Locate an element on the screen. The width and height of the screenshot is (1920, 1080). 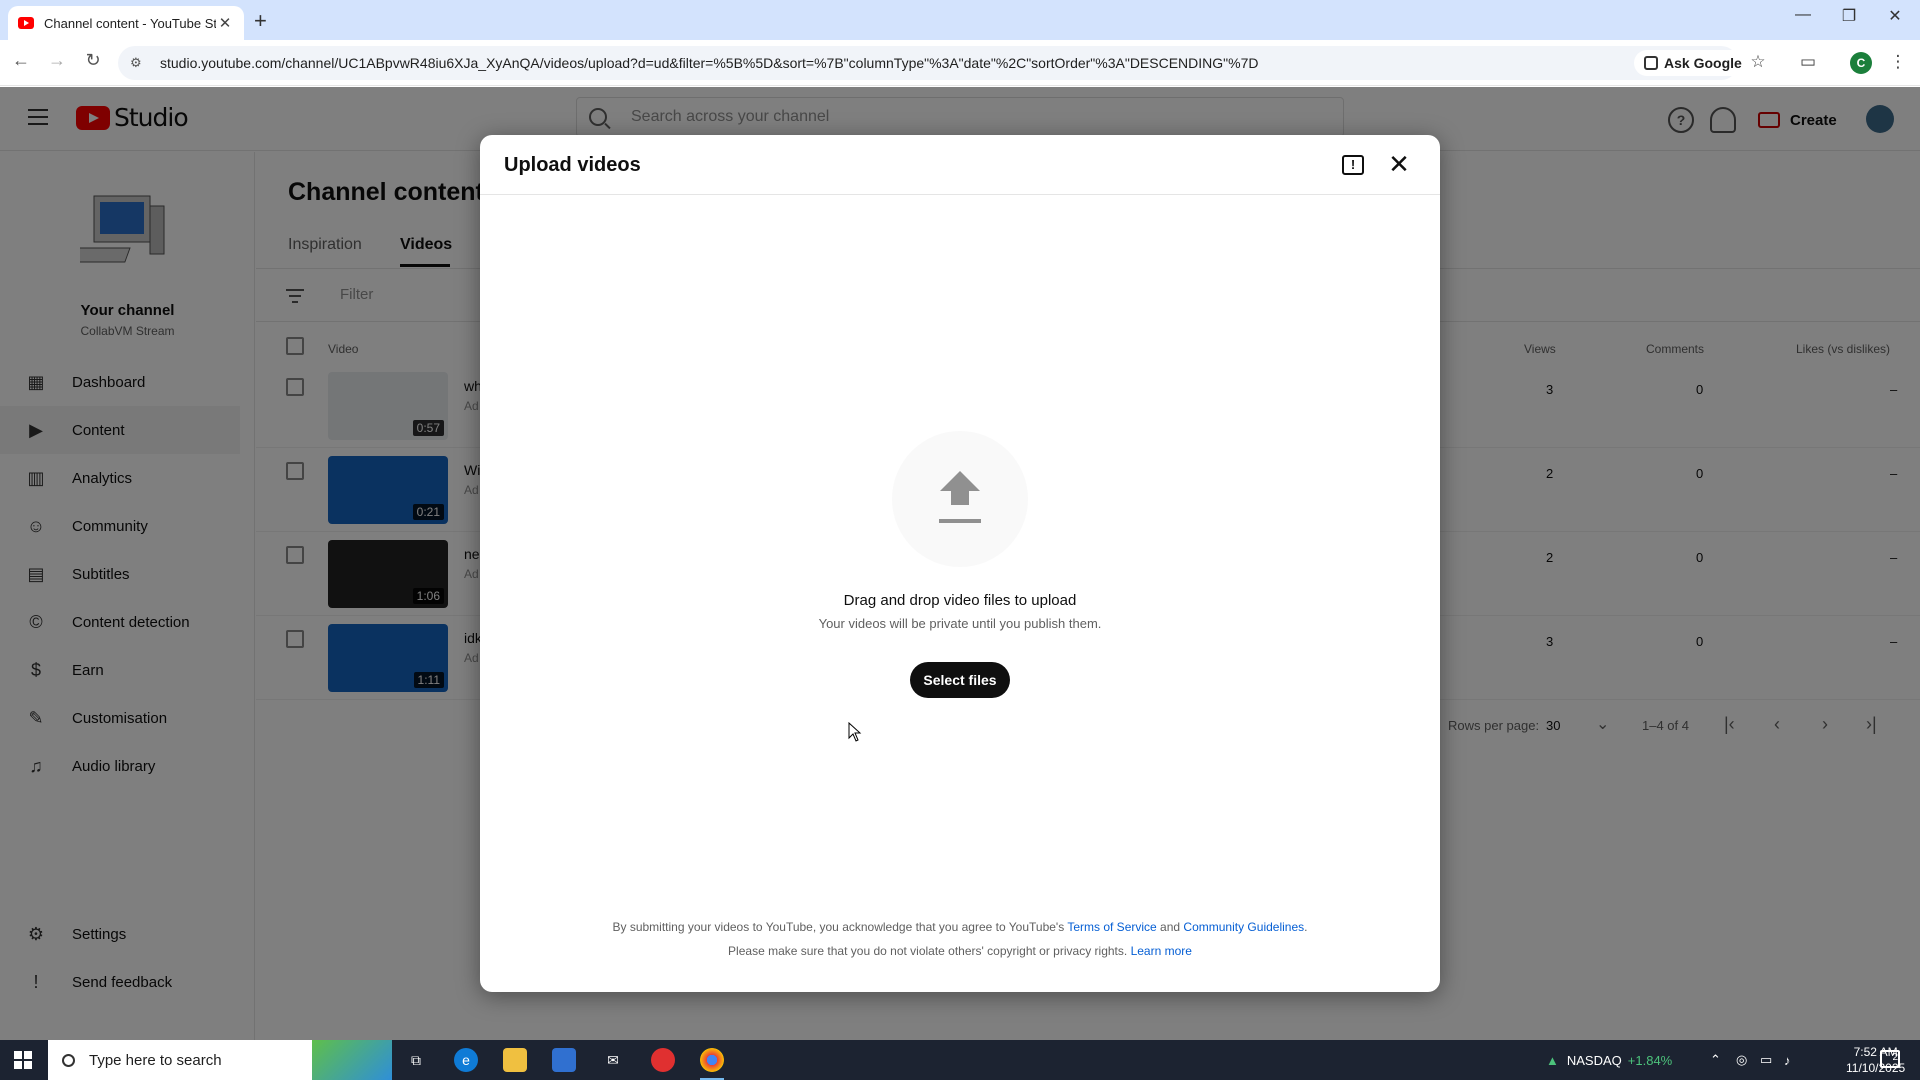
select-files-button: Select files is located at coordinates (960, 680).